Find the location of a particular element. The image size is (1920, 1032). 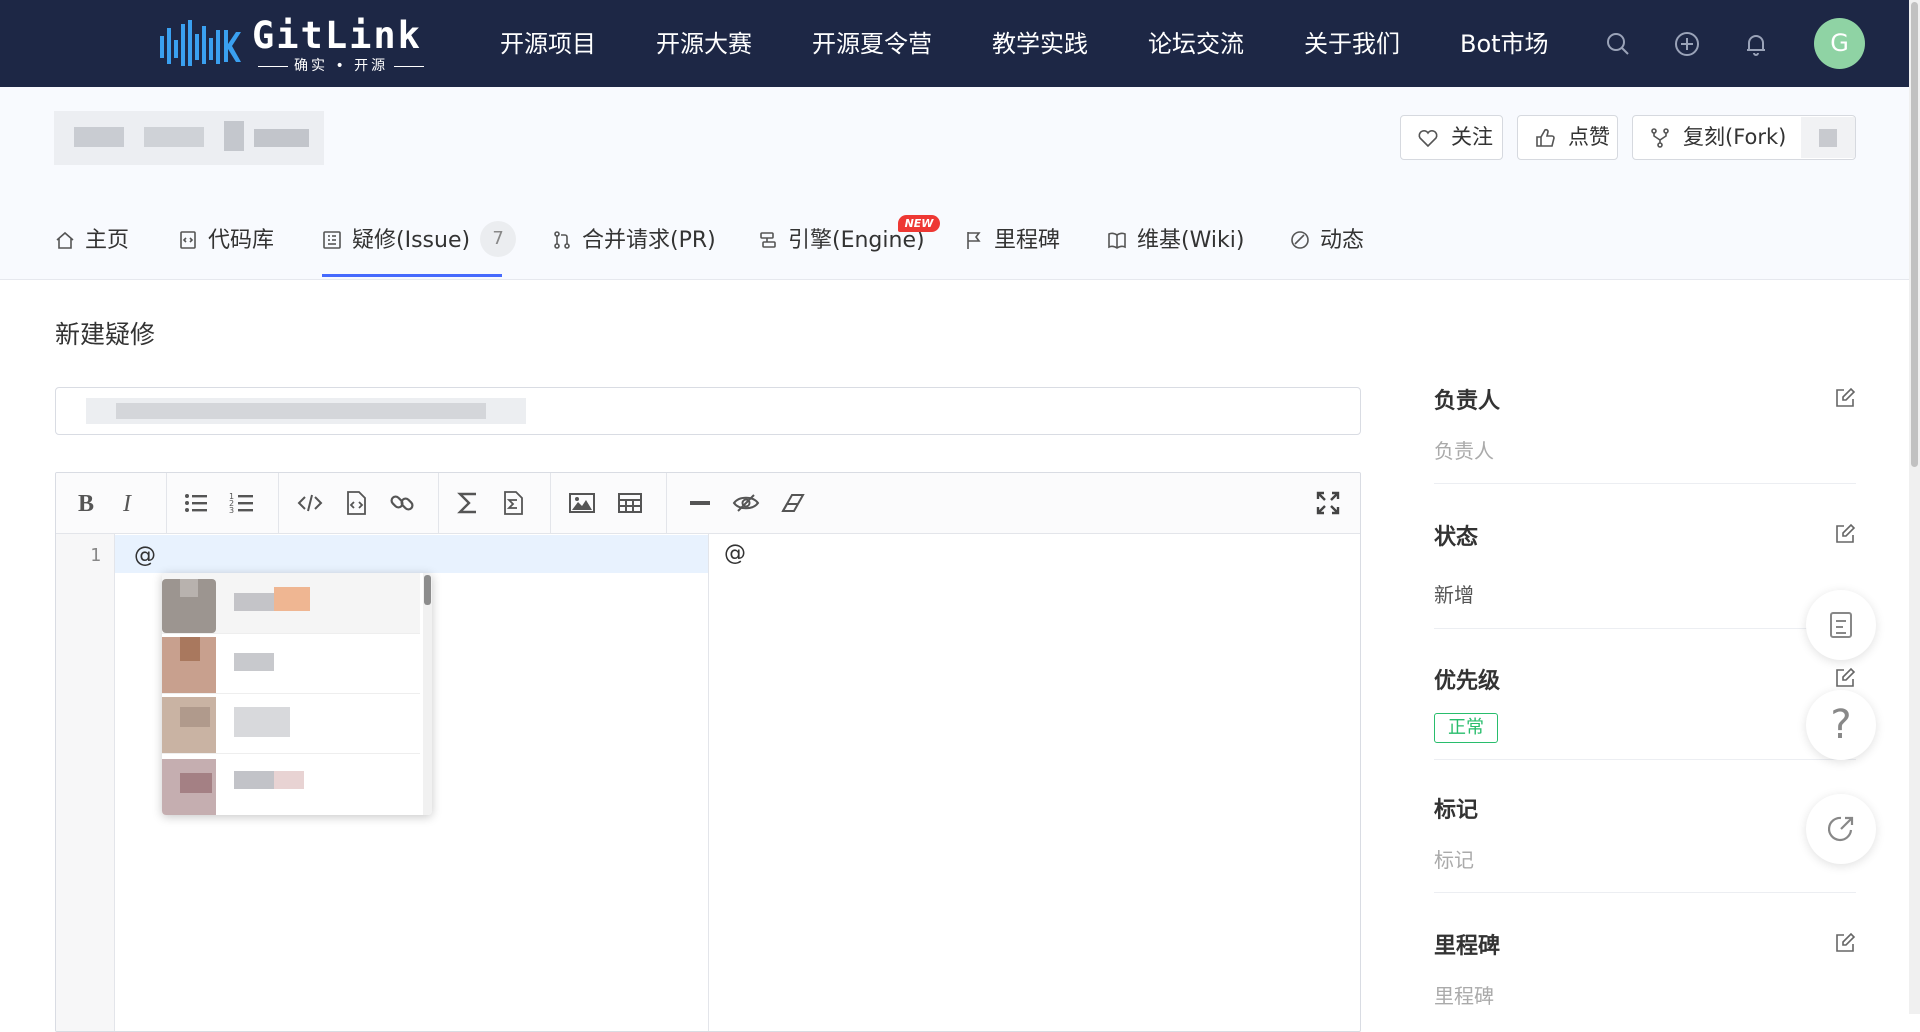

tab-milestone-label: 里程碑 is located at coordinates (1027, 240).